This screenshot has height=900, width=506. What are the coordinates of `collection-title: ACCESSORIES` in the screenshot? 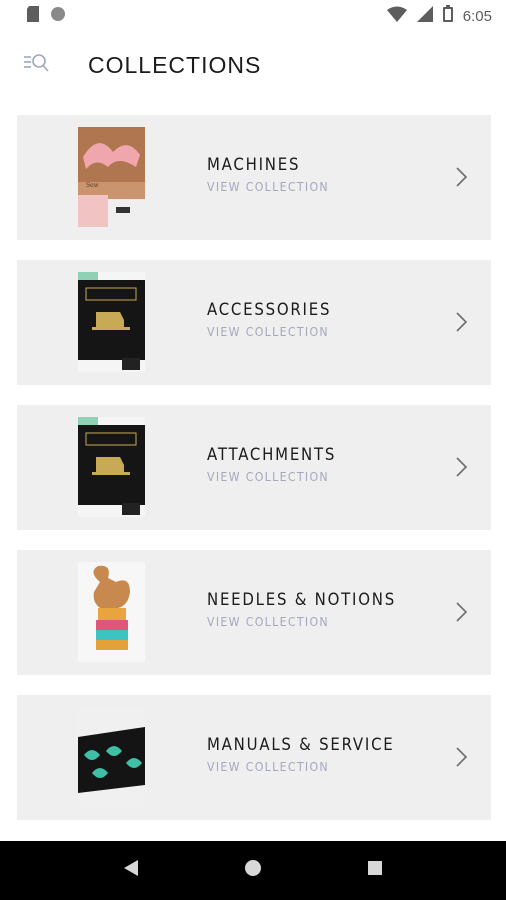 It's located at (269, 310).